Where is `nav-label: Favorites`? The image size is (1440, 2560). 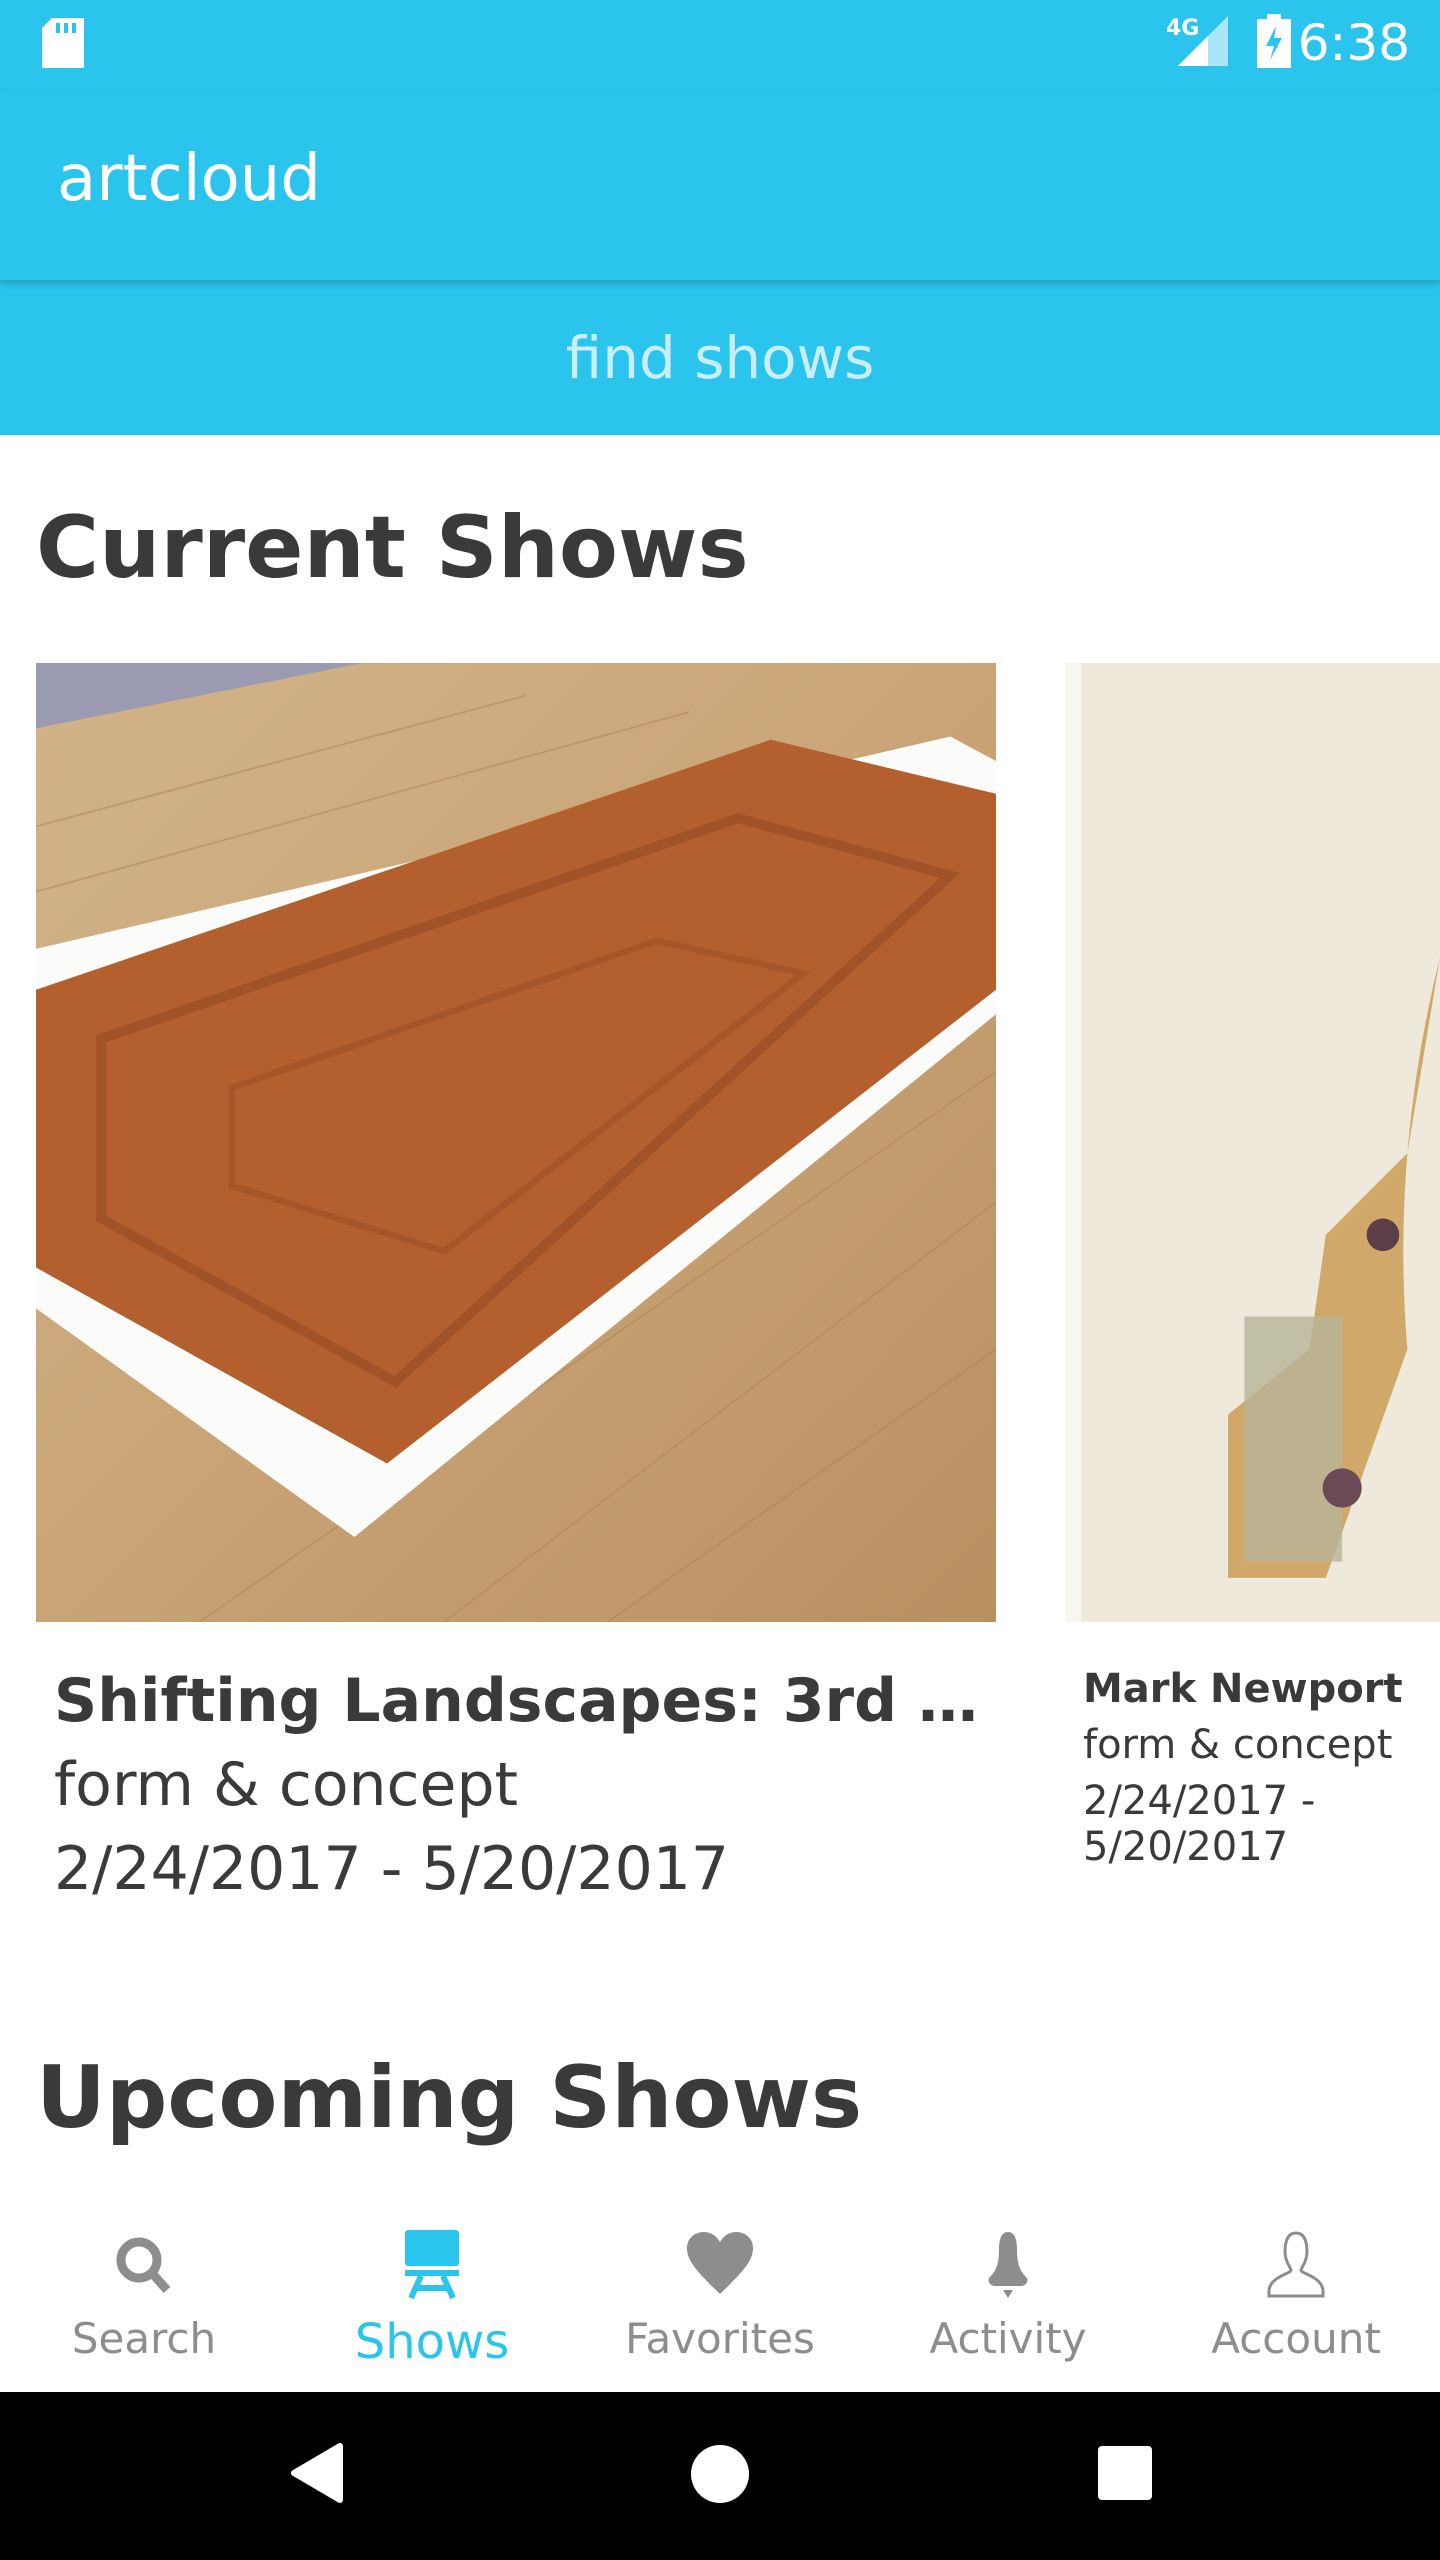 nav-label: Favorites is located at coordinates (720, 2338).